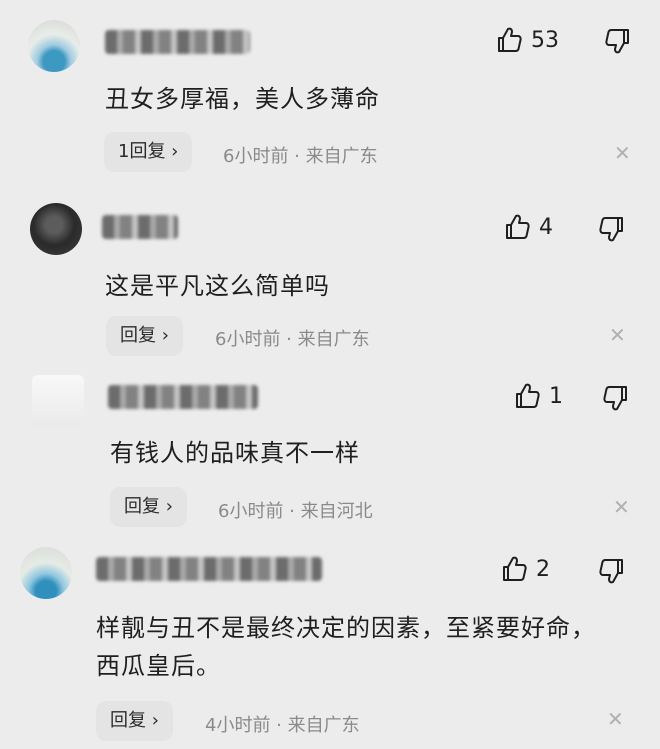 This screenshot has width=660, height=749. Describe the element at coordinates (295, 511) in the screenshot. I see `comment-meta: 6小时前 · 来自河北` at that location.